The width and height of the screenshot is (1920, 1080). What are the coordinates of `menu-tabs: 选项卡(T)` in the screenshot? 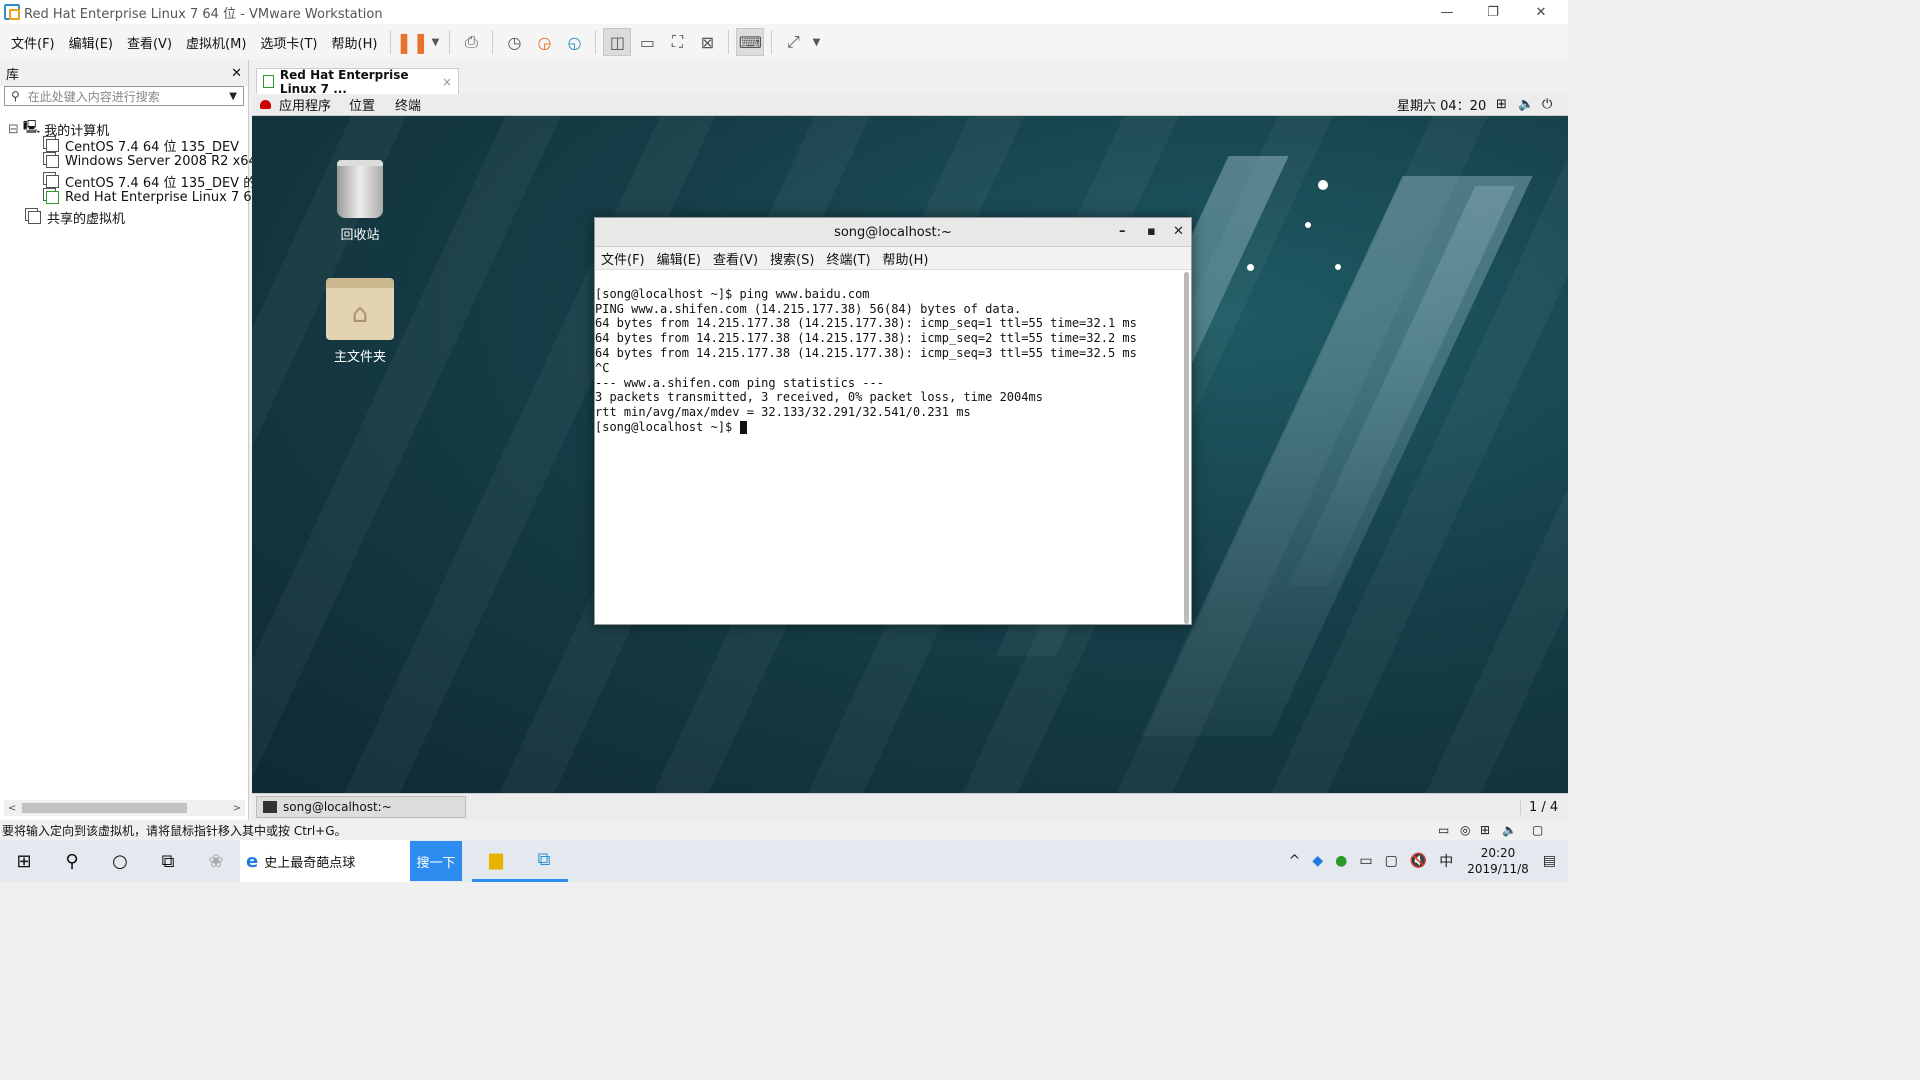 It's located at (288, 42).